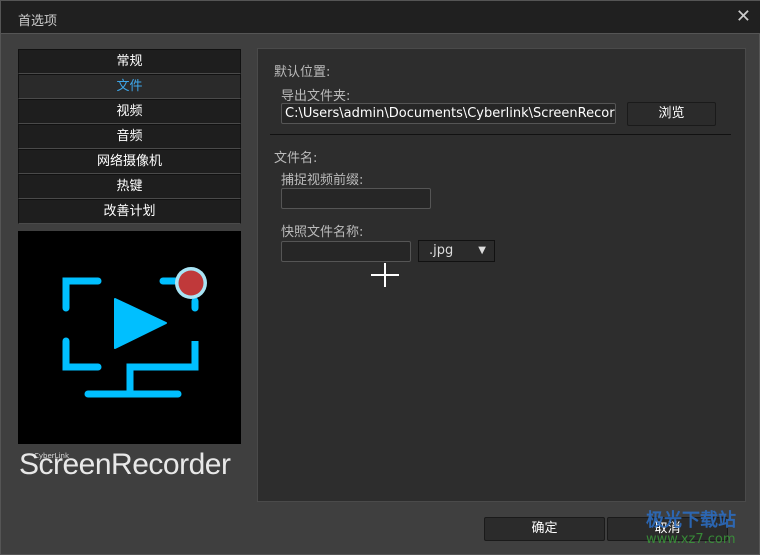 The image size is (760, 555). I want to click on filename-label: 文件名:, so click(296, 158).